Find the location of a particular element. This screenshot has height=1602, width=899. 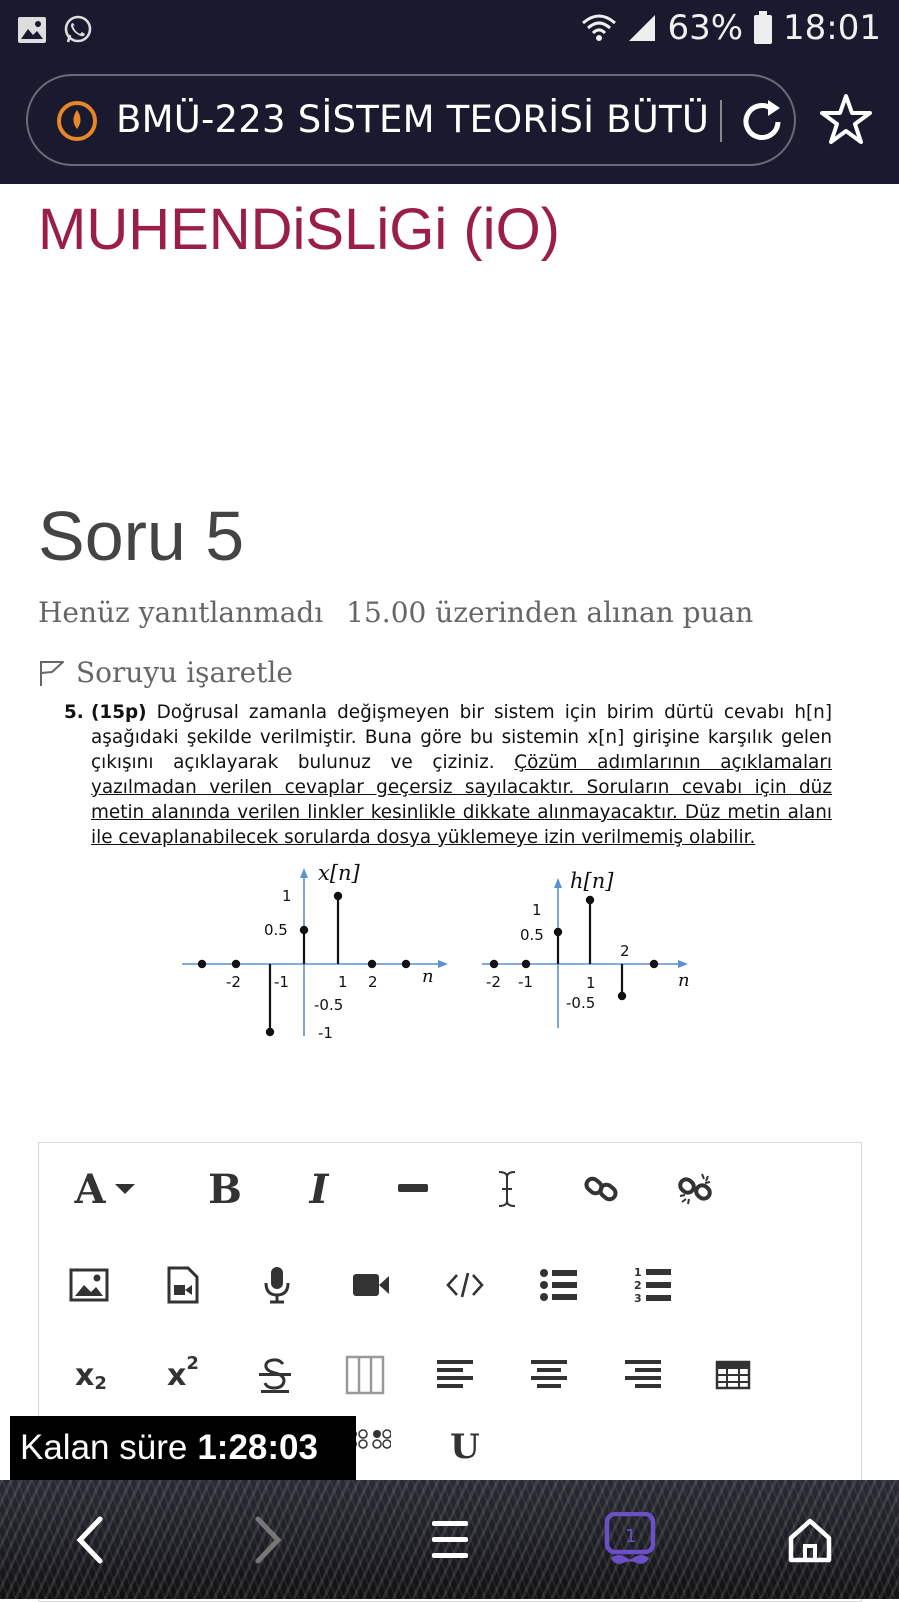

reload-icon is located at coordinates (762, 122).